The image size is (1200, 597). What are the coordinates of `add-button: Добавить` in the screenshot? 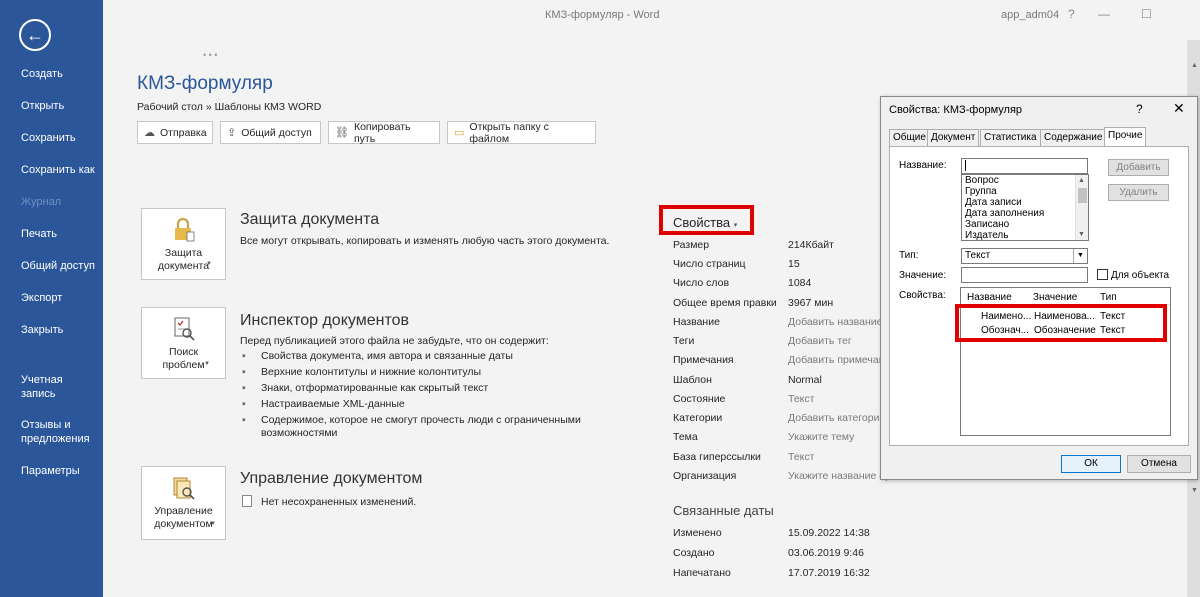 It's located at (1138, 167).